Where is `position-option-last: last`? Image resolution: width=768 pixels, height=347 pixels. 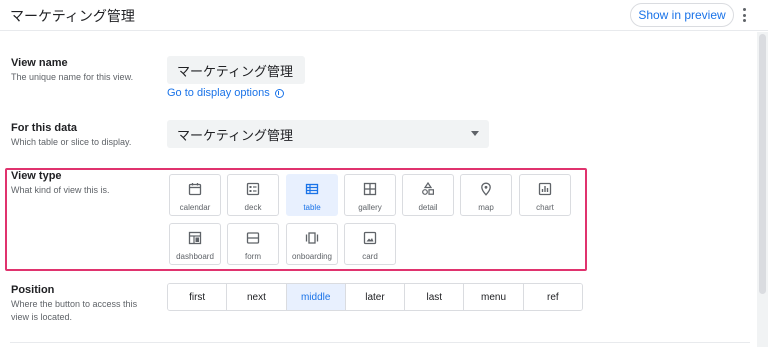
position-option-last: last is located at coordinates (435, 297).